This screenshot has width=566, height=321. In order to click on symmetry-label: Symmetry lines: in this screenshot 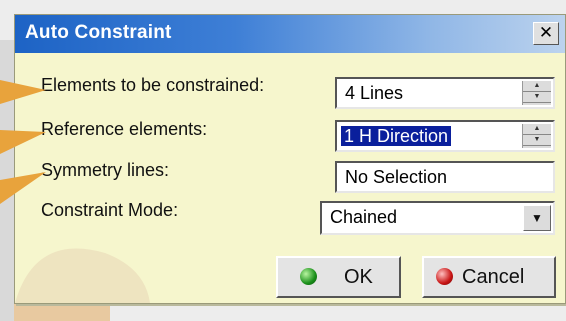, I will do `click(105, 170)`.